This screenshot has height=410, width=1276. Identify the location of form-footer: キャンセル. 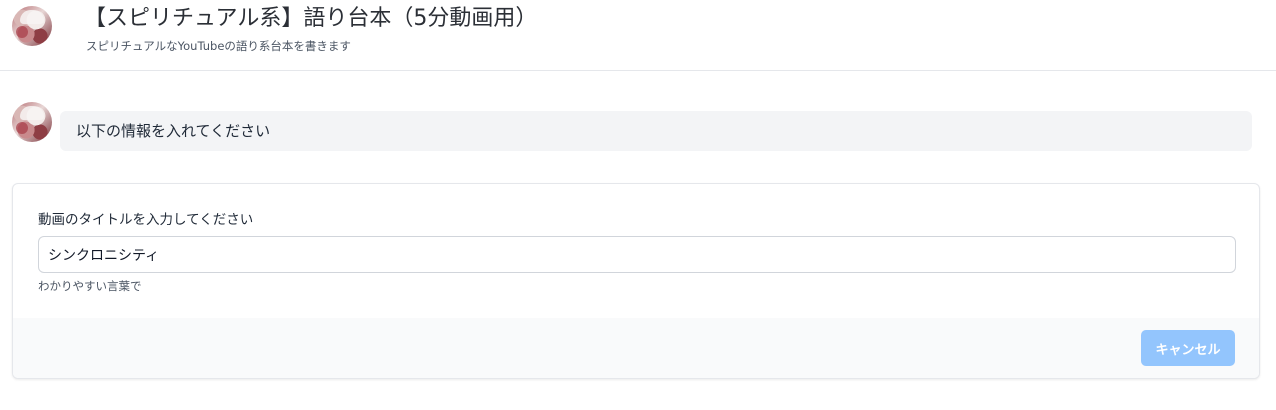
(636, 348).